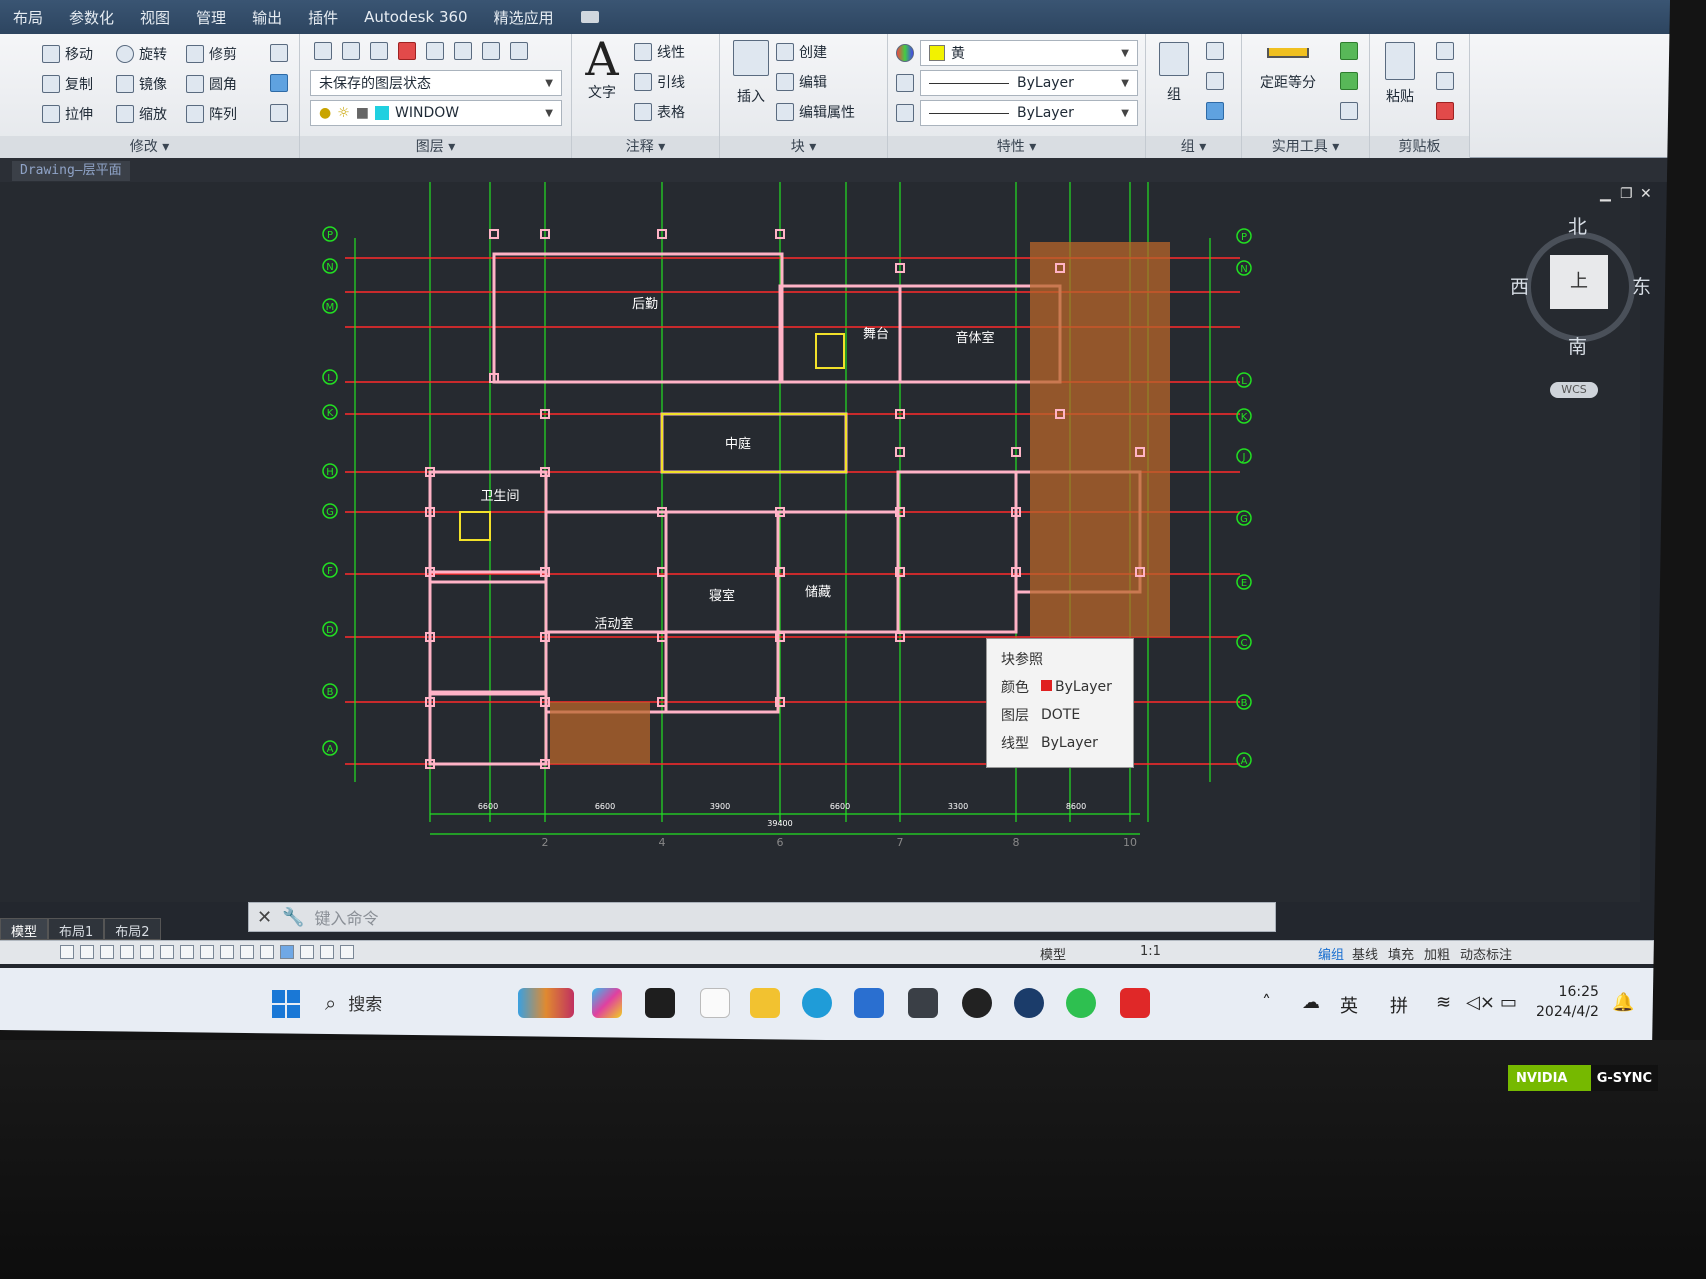  I want to click on wcs-menu: WCS, so click(1574, 390).